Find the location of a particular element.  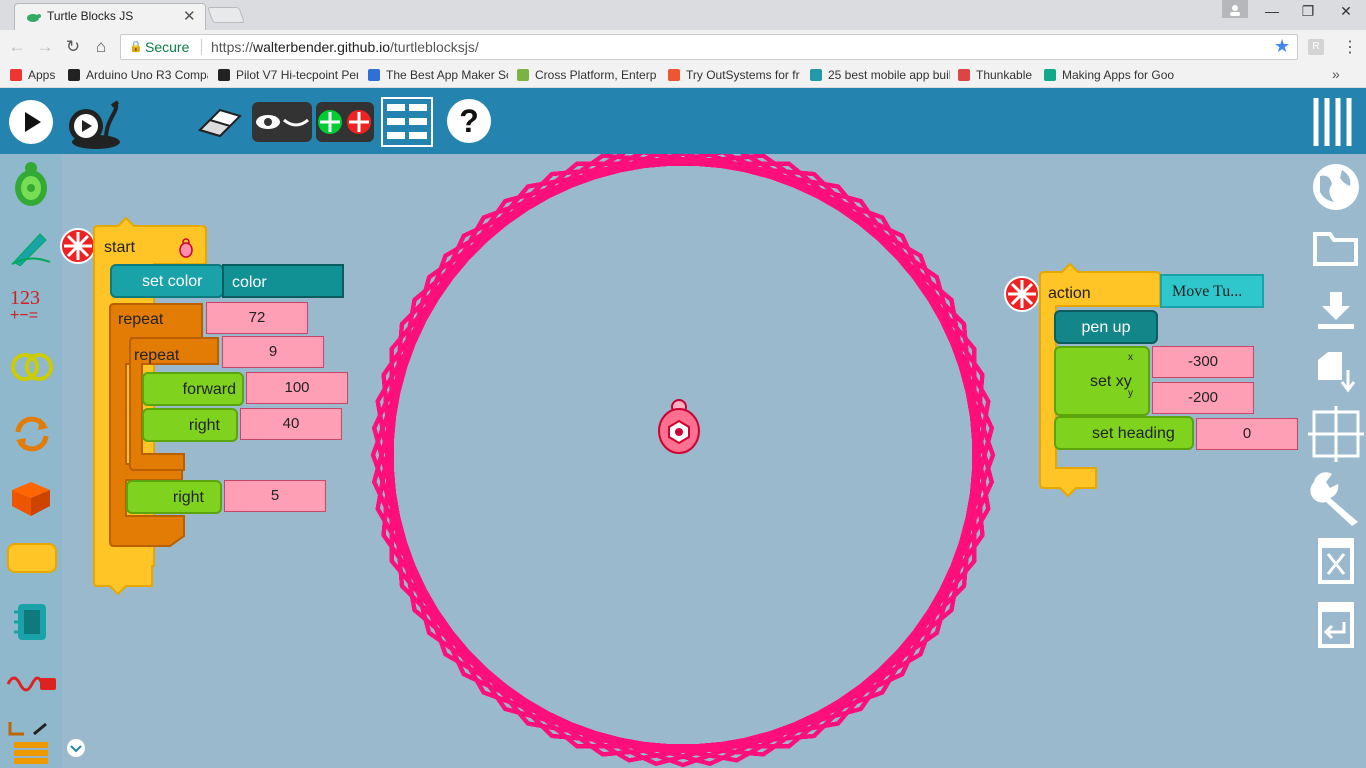

grid-menu-icon is located at coordinates (407, 122).